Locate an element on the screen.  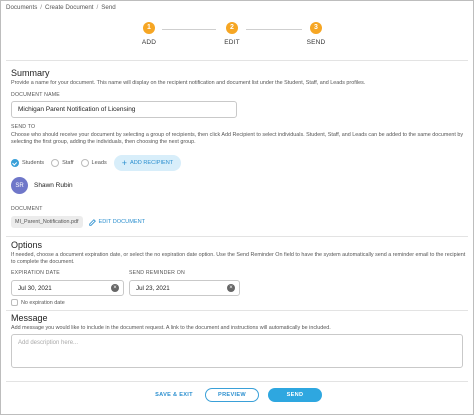
breadcrumb: Documents / Create Document / Send is located at coordinates (61, 7).